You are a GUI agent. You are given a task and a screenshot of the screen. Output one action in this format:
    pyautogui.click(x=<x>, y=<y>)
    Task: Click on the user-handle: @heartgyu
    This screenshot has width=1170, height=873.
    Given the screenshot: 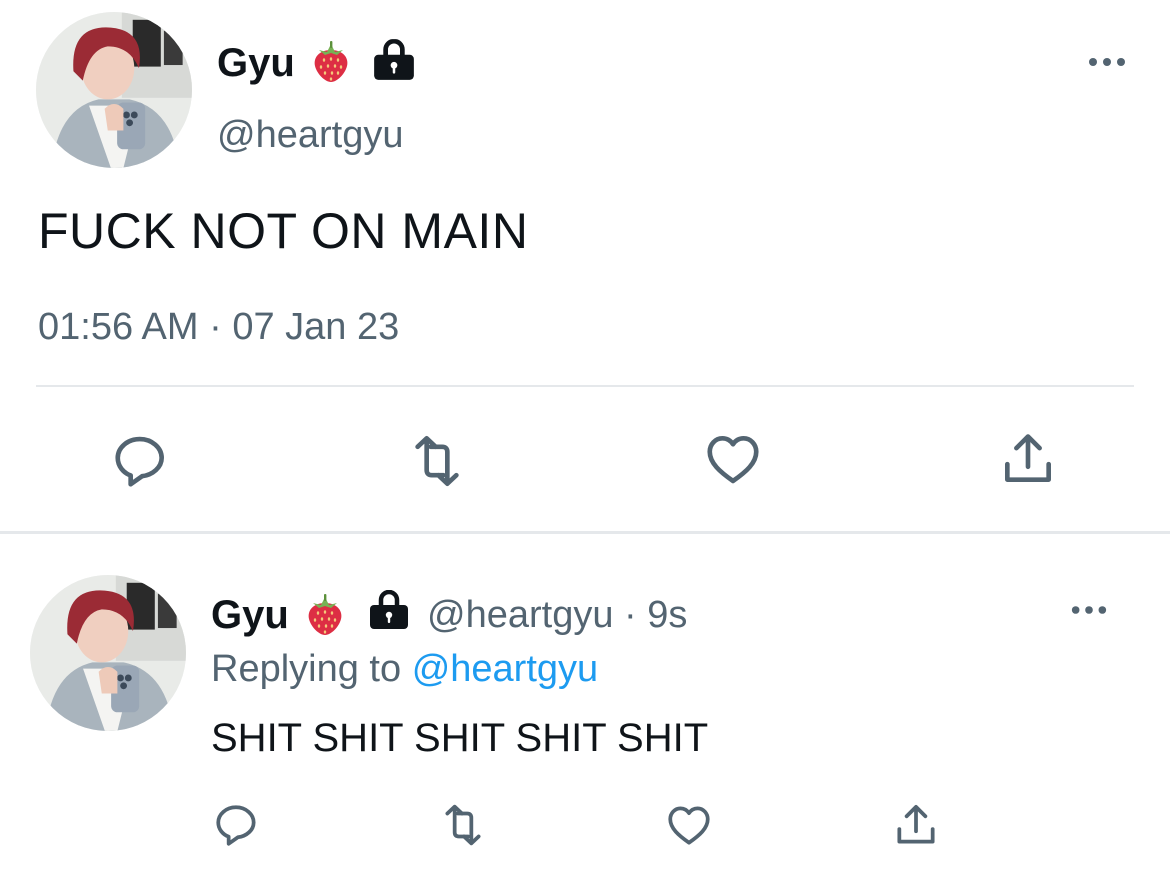 What is the action you would take?
    pyautogui.click(x=310, y=135)
    